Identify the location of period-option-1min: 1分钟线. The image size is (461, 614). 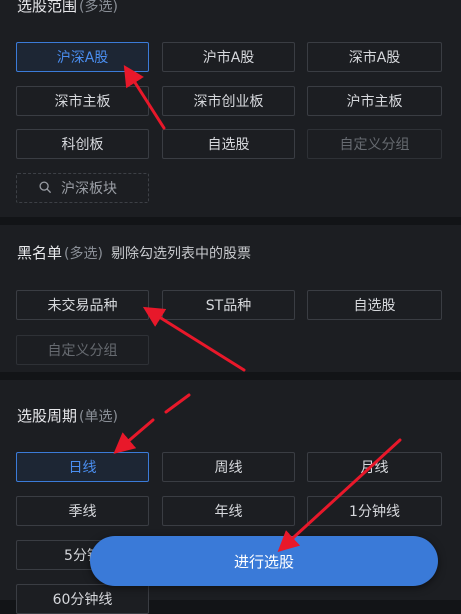
(374, 511).